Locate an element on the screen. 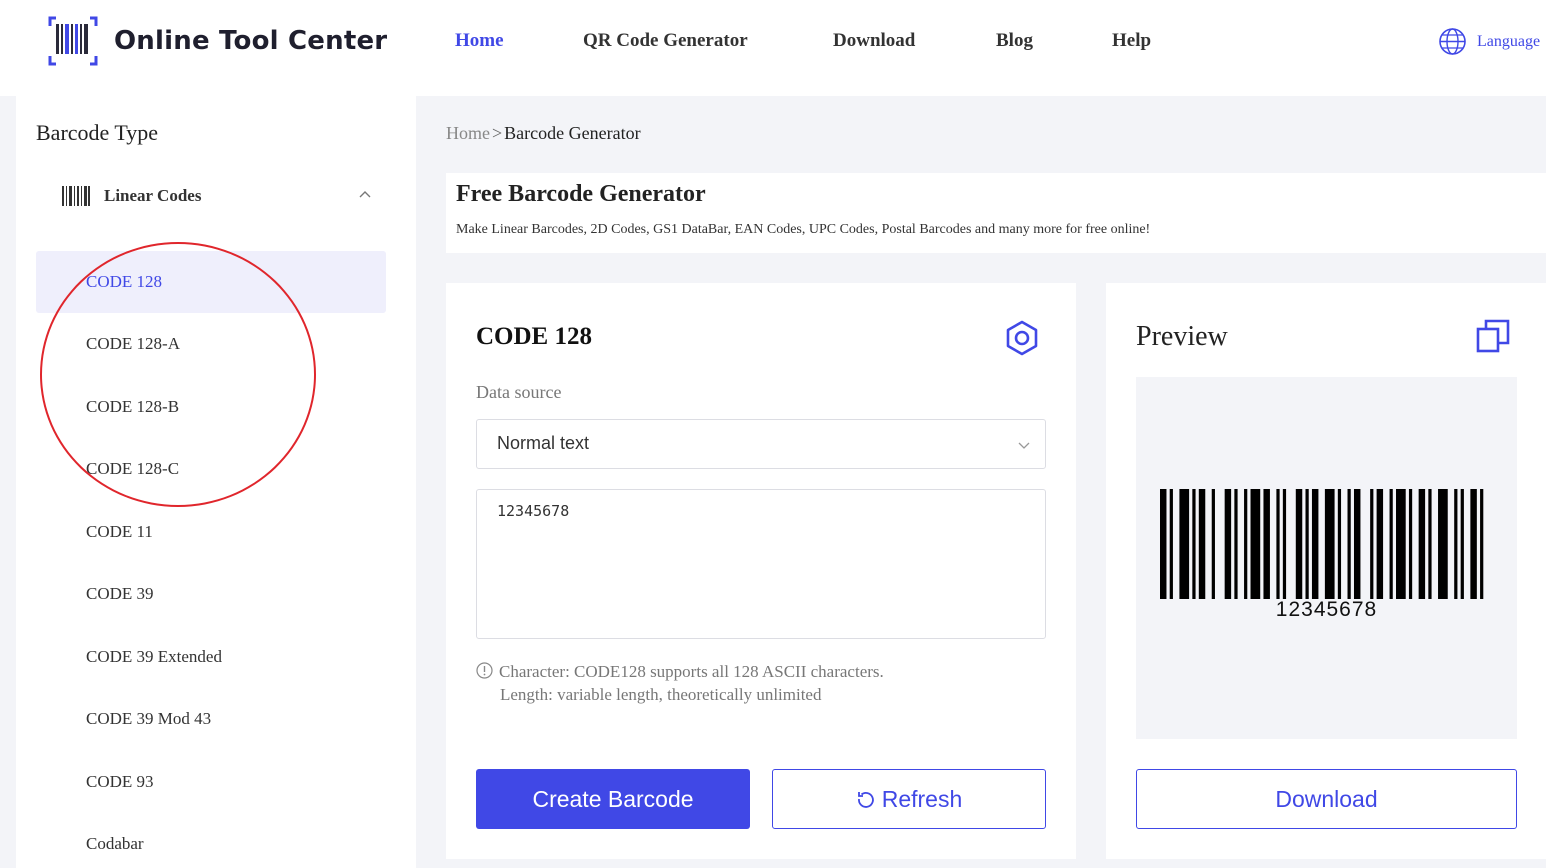  preview-title: Preview is located at coordinates (1182, 336).